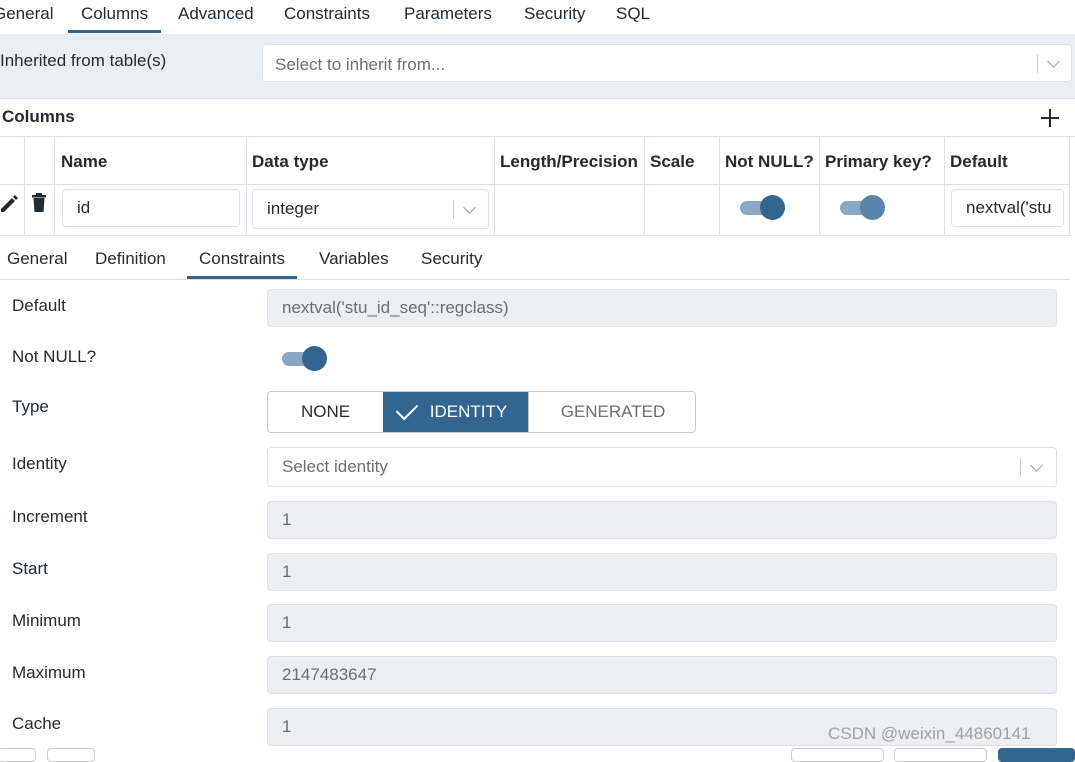 Image resolution: width=1075 pixels, height=762 pixels. I want to click on primary-key-toggle, so click(863, 207).